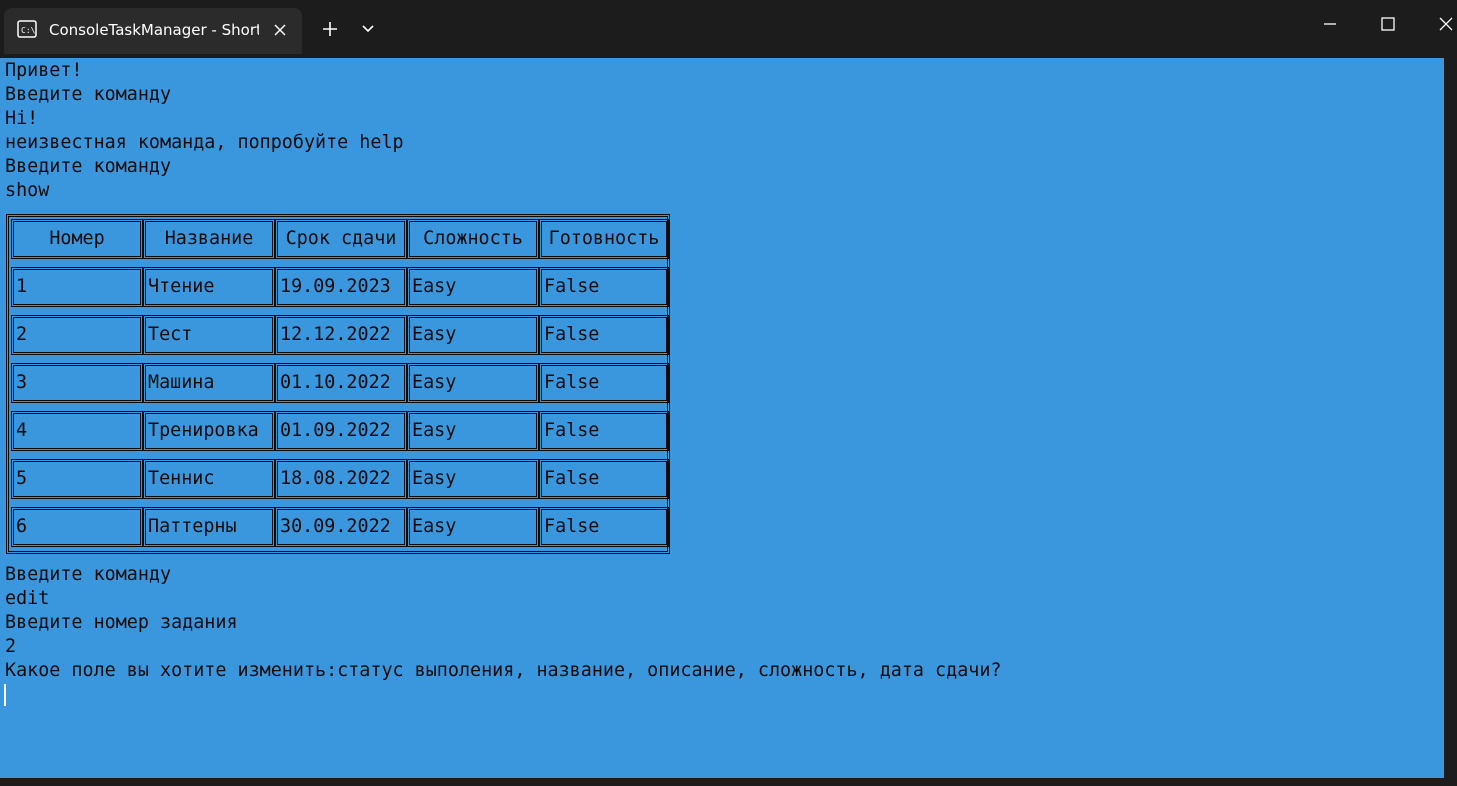 Image resolution: width=1457 pixels, height=786 pixels. Describe the element at coordinates (209, 287) in the screenshot. I see `table-cell: Чтение` at that location.